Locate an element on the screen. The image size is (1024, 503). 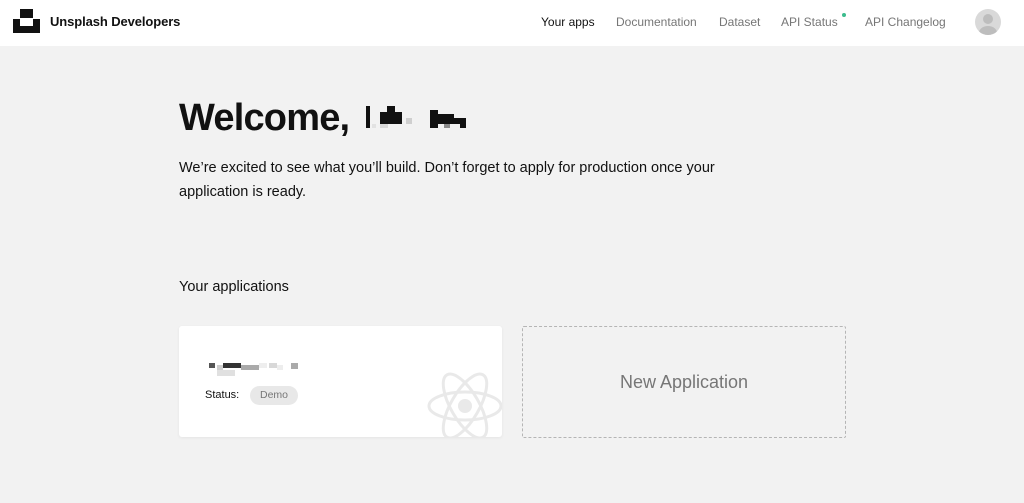
application-card: Status: Demo is located at coordinates (340, 381).